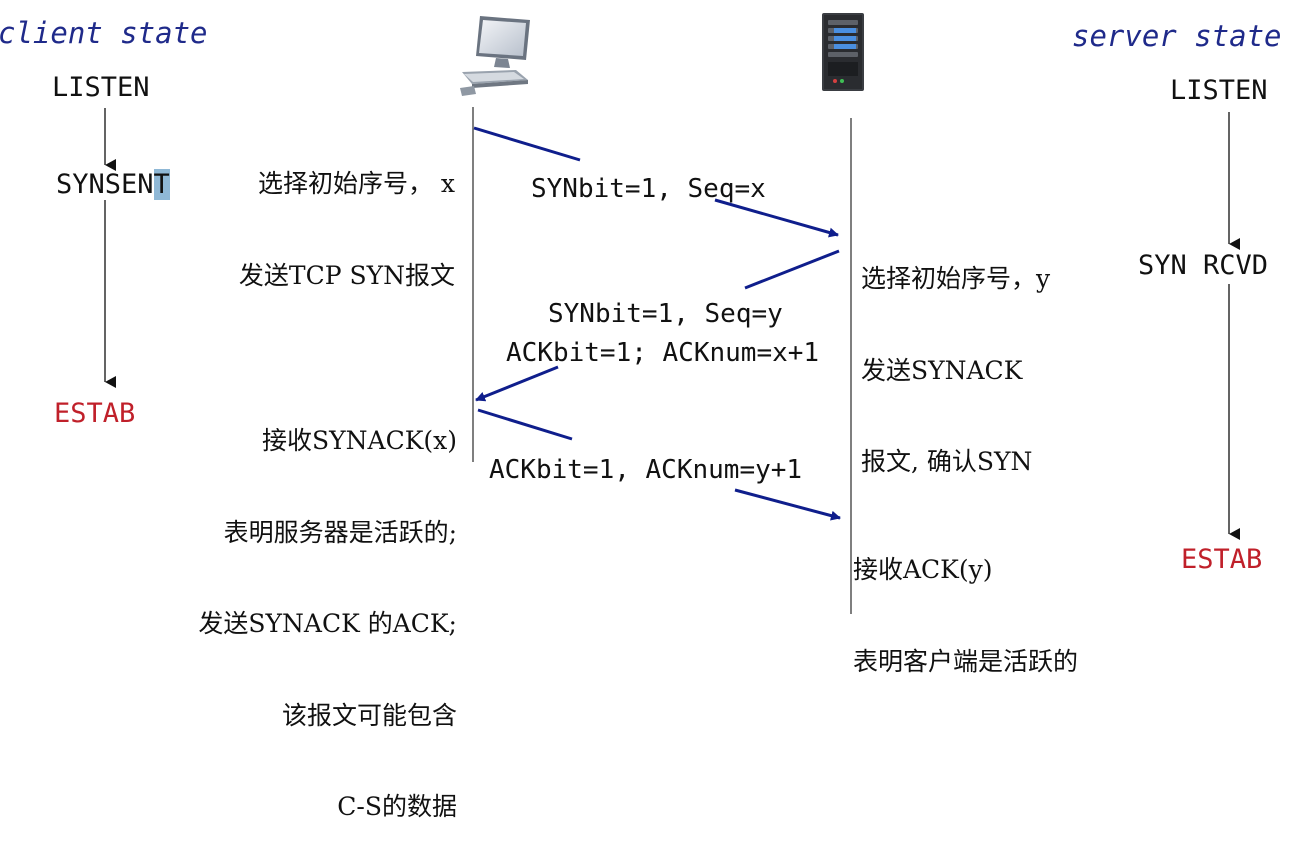 The image size is (1289, 853). What do you see at coordinates (161, 184) in the screenshot?
I see `text-selection-highlight: T` at bounding box center [161, 184].